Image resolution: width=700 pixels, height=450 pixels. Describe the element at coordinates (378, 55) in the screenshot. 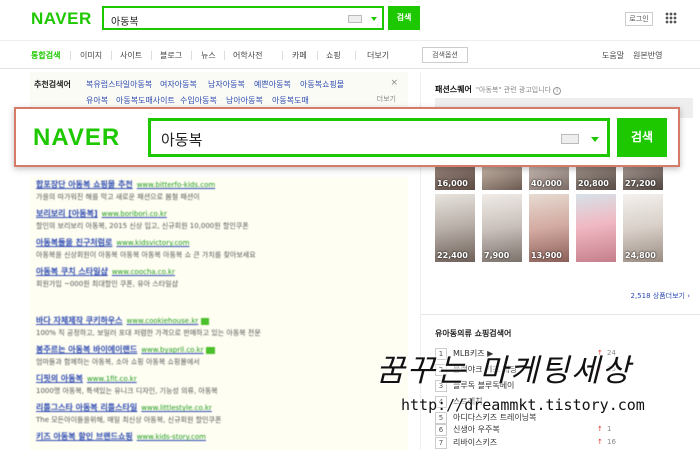

I see `tab-more: 더보기` at that location.